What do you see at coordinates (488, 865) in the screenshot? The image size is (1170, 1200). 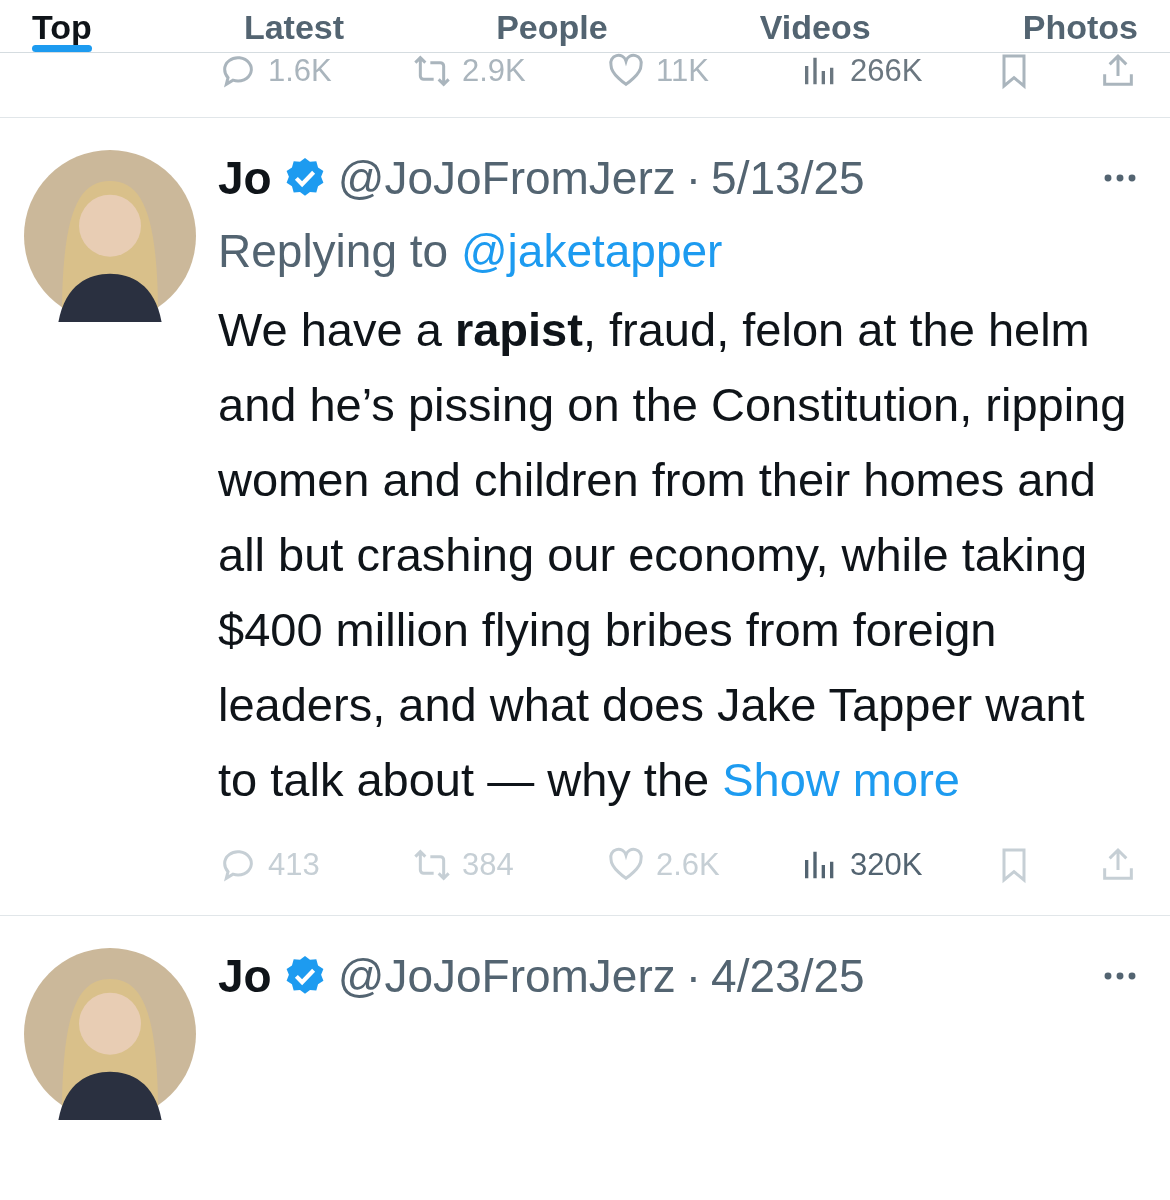 I see `stat-count: 384` at bounding box center [488, 865].